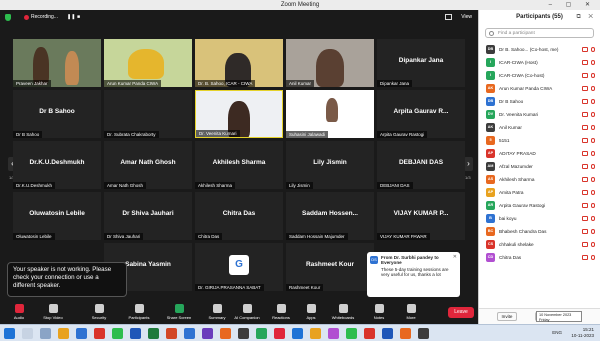 This screenshot has width=600, height=341. Describe the element at coordinates (99, 312) in the screenshot. I see `security-button: Security` at that location.